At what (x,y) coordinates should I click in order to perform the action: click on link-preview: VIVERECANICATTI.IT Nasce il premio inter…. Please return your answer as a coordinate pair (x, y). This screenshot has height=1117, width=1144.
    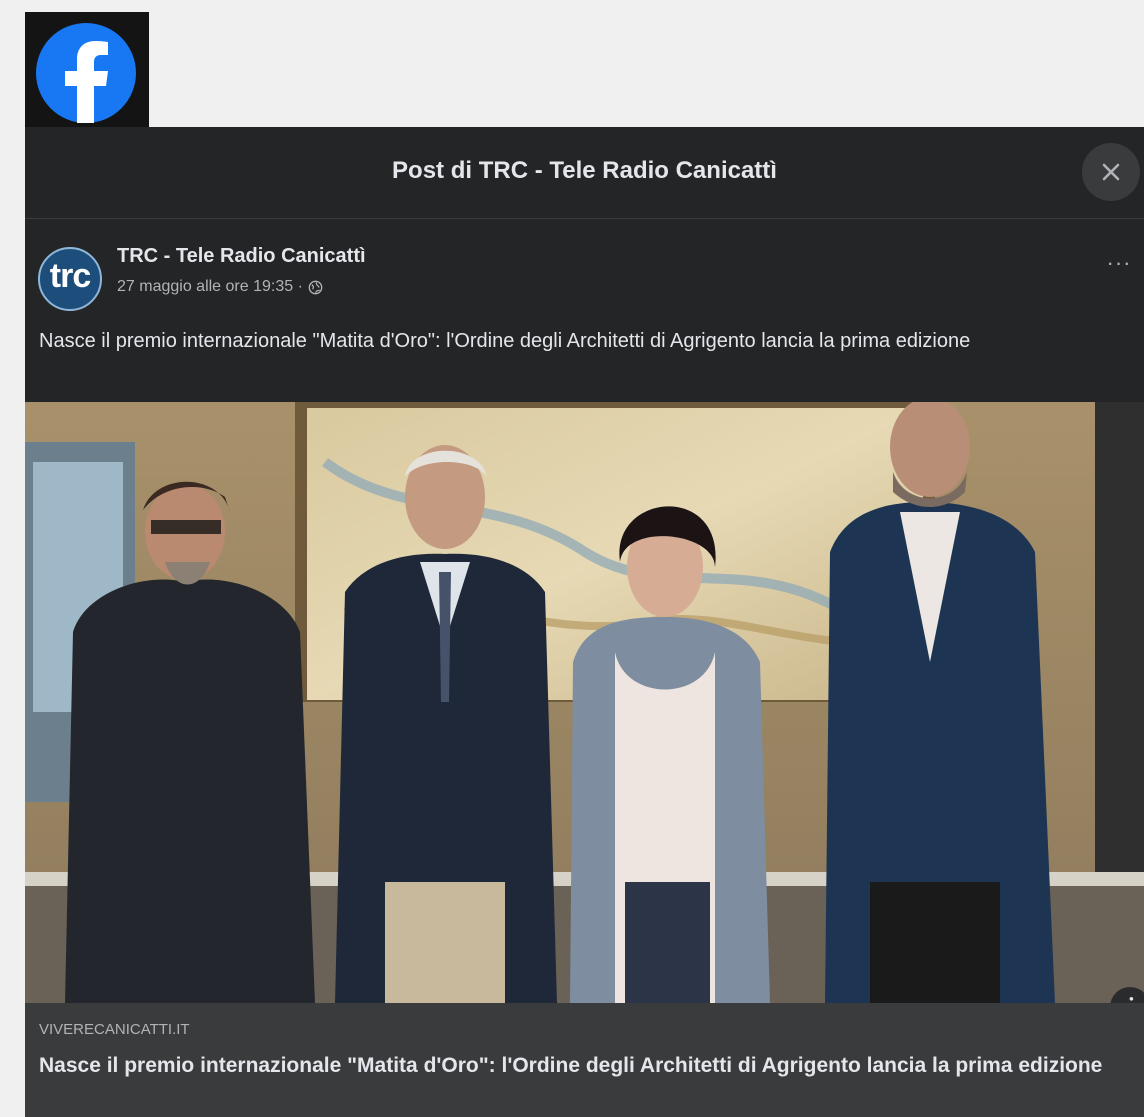
    Looking at the image, I should click on (584, 1060).